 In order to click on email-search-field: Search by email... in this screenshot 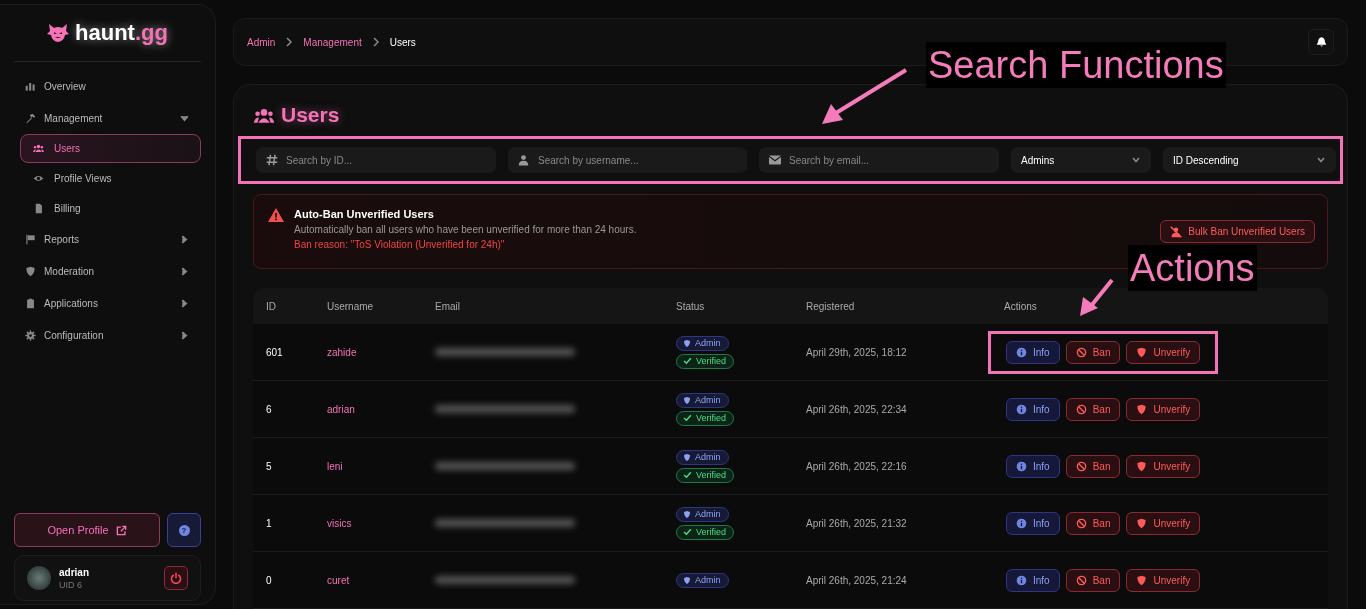, I will do `click(879, 160)`.